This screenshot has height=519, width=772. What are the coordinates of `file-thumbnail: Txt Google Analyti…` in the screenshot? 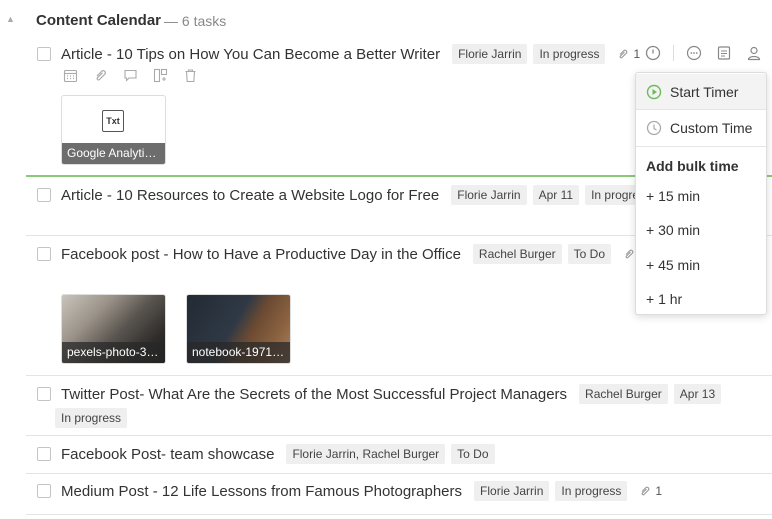 It's located at (113, 130).